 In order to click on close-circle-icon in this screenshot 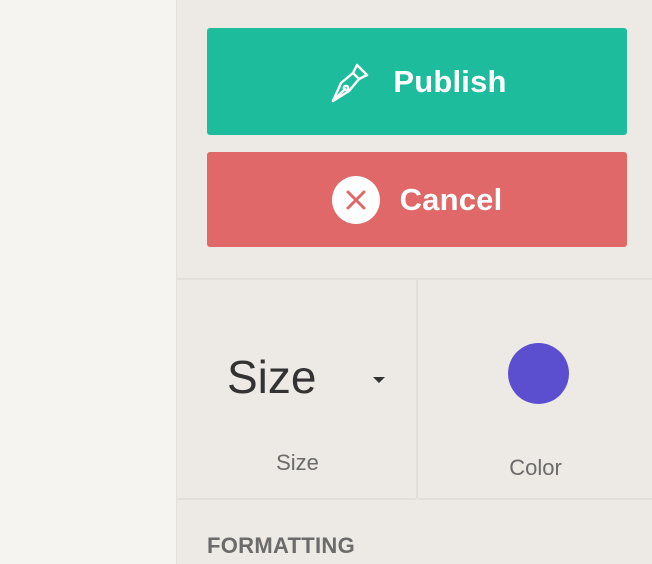, I will do `click(355, 199)`.